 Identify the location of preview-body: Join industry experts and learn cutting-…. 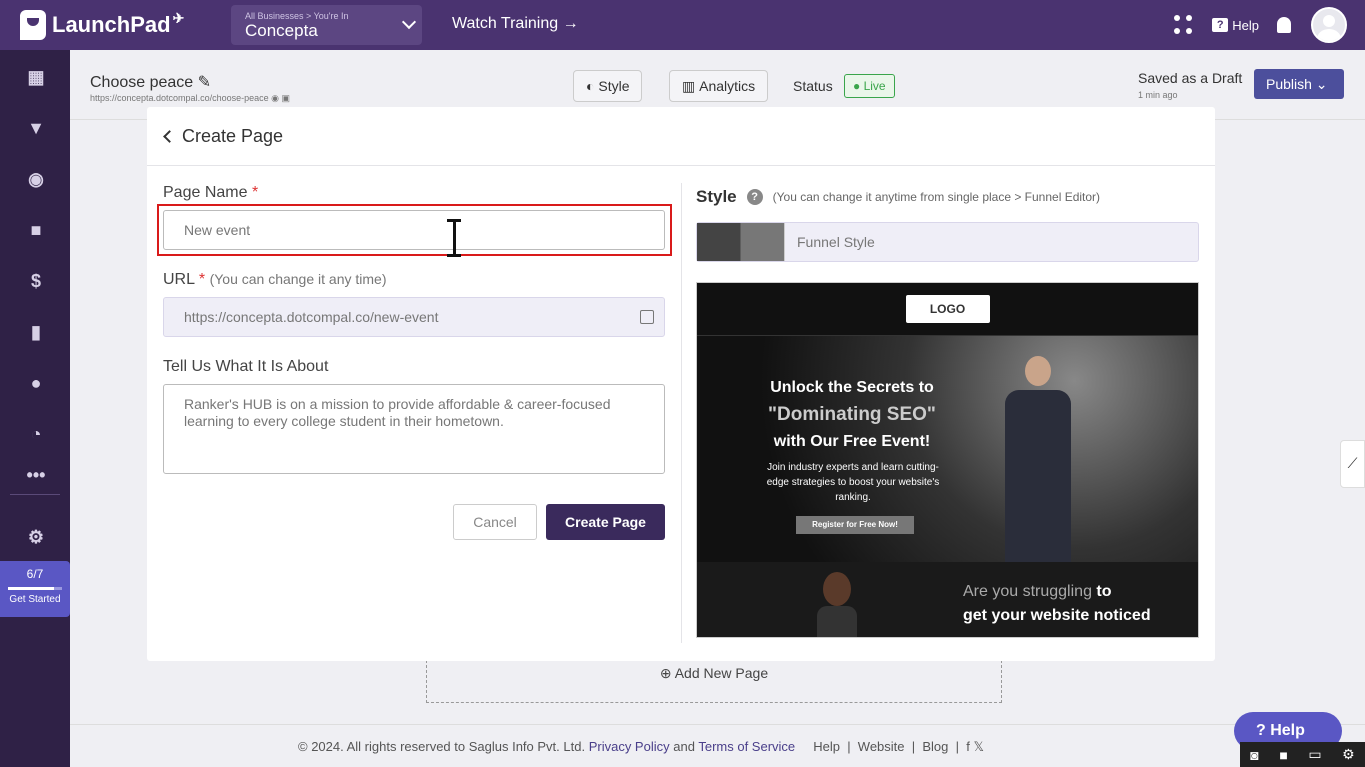
(853, 482).